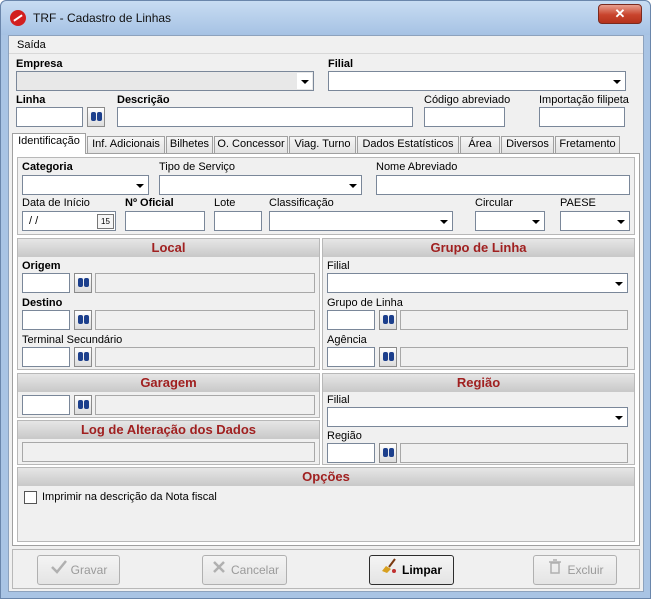 This screenshot has height=599, width=651. I want to click on regiao-filial-label: Filial, so click(338, 400).